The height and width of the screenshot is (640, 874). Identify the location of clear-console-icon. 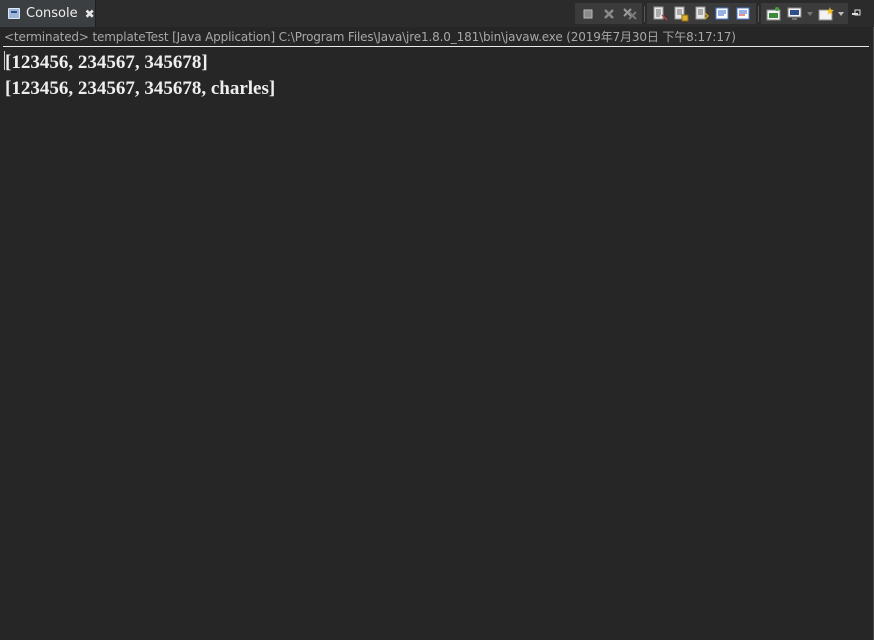
(660, 13).